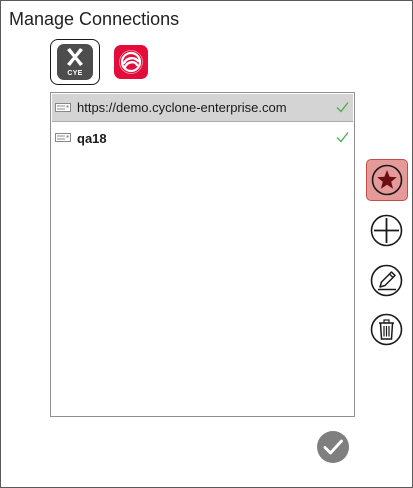 Image resolution: width=413 pixels, height=488 pixels. I want to click on edit-connection-button, so click(386, 280).